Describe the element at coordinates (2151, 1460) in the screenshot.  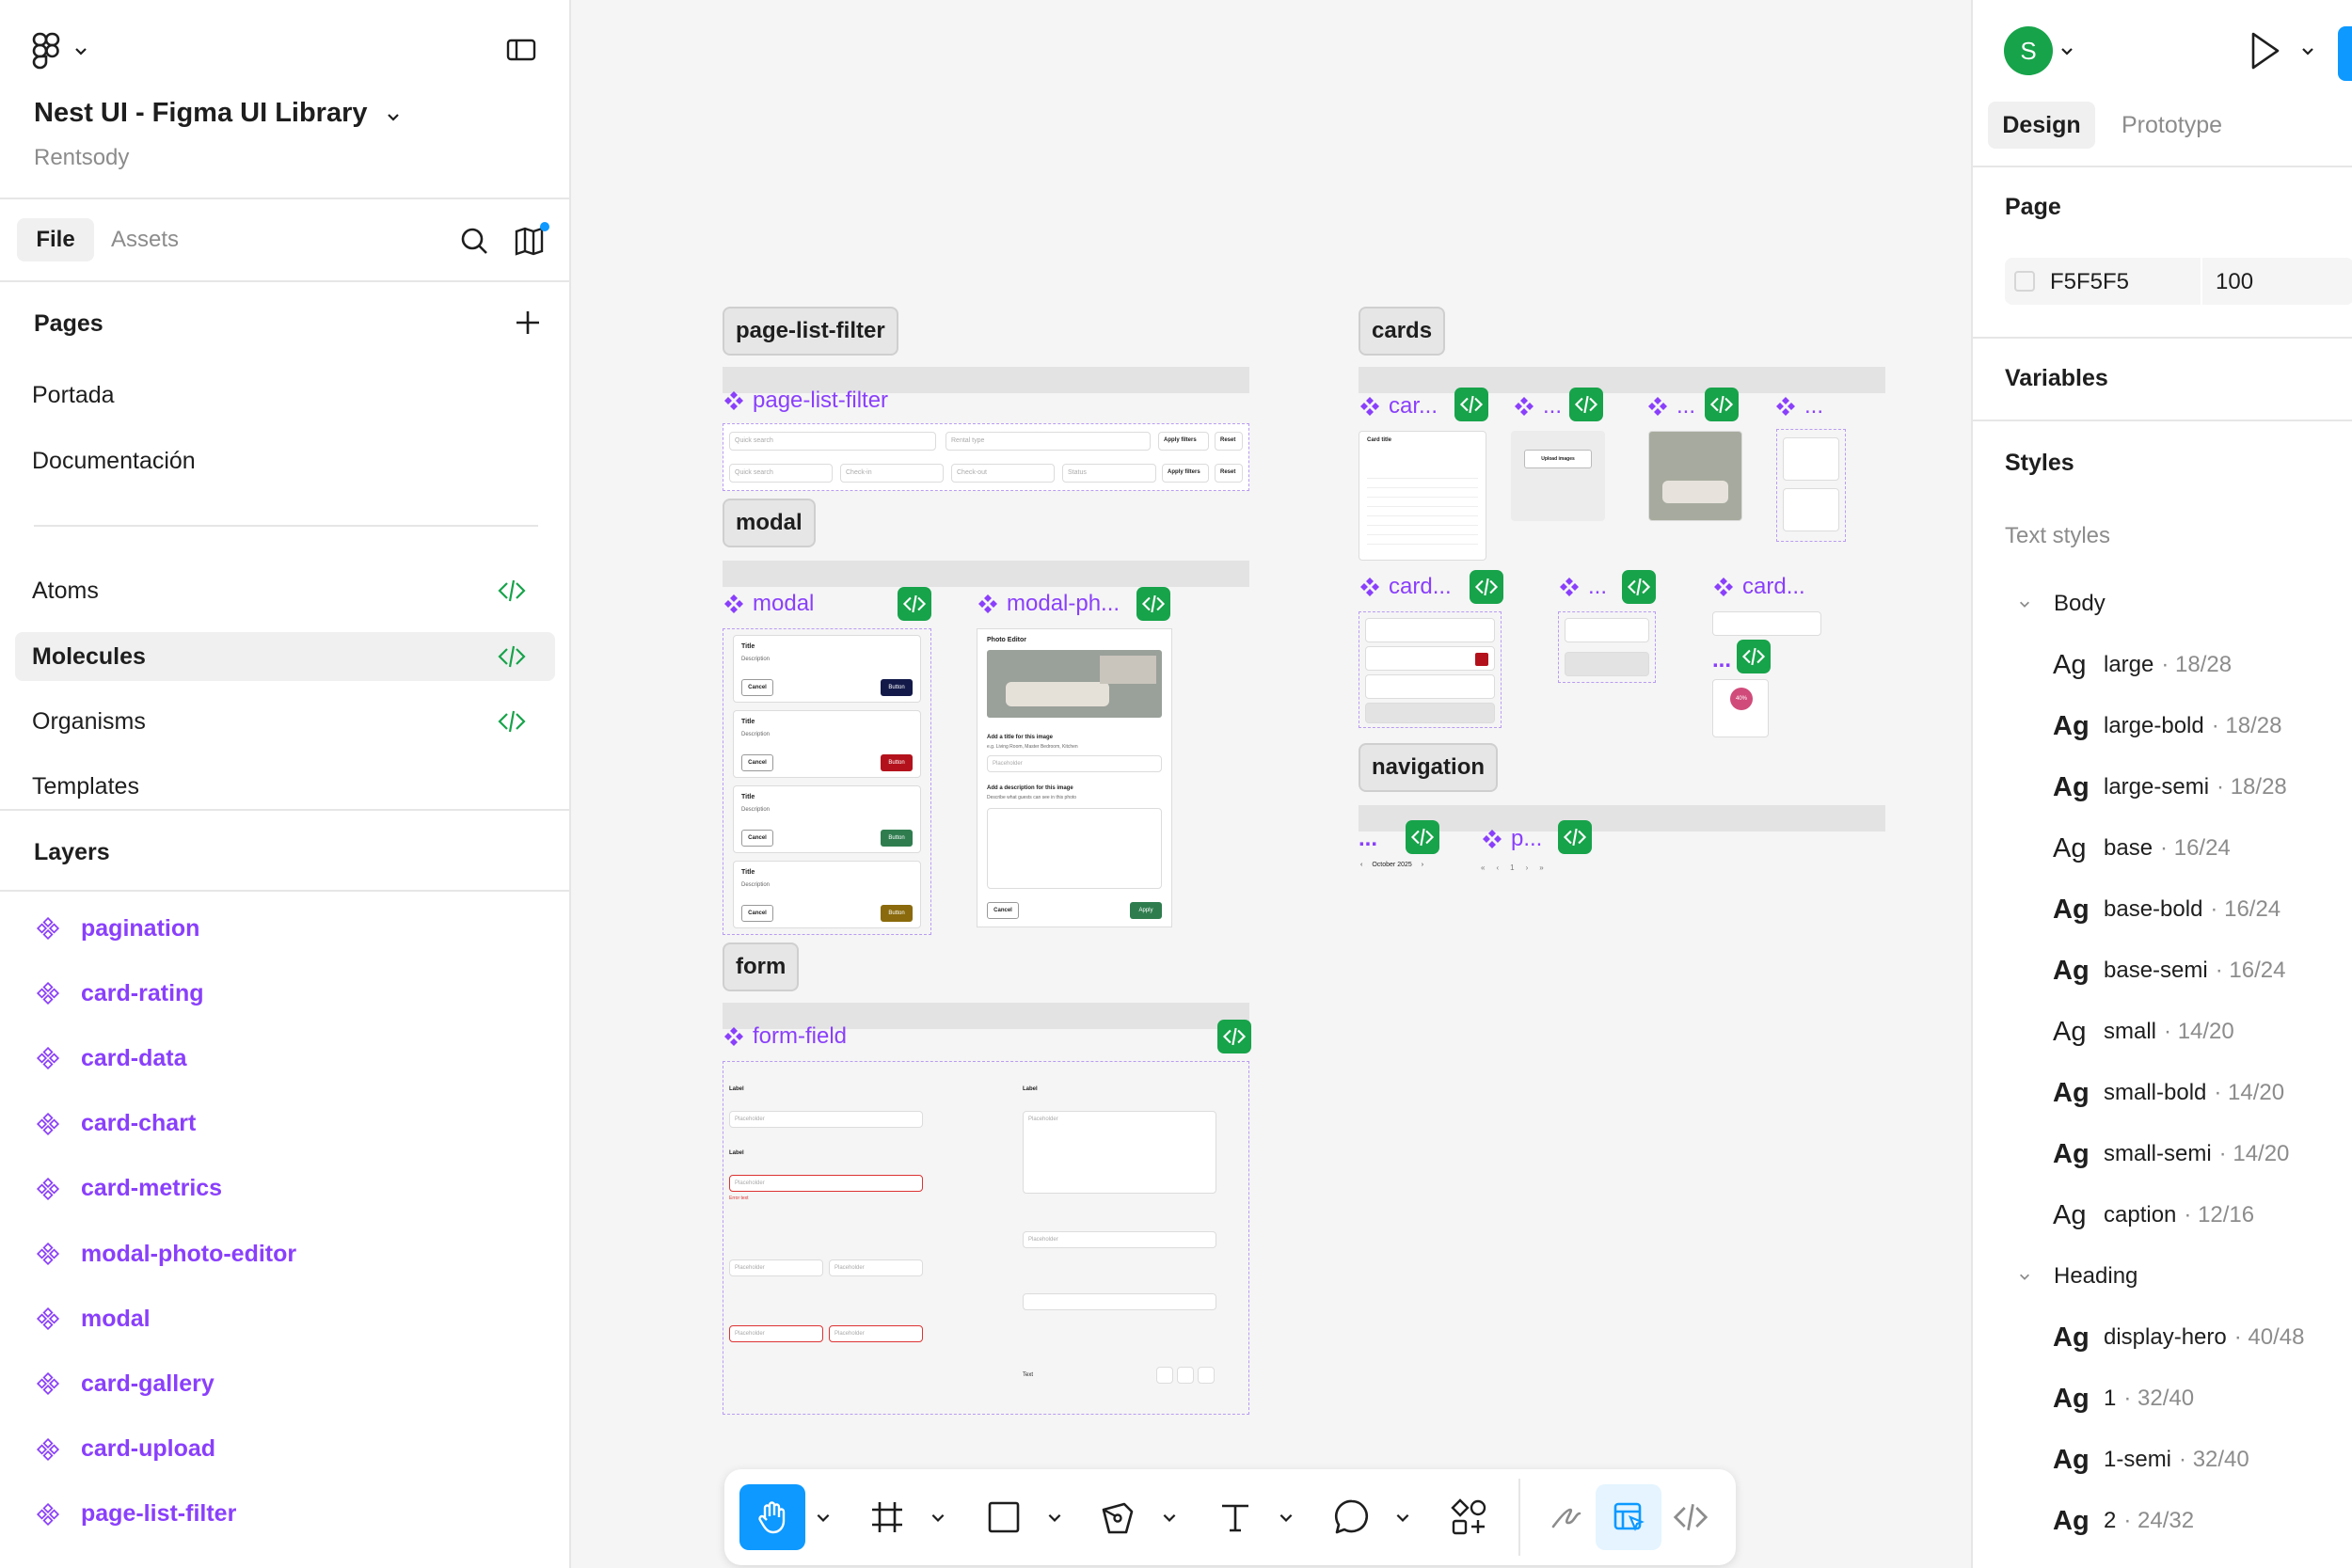
I see `text-style-item: Ag 1-semi · 32/40` at that location.